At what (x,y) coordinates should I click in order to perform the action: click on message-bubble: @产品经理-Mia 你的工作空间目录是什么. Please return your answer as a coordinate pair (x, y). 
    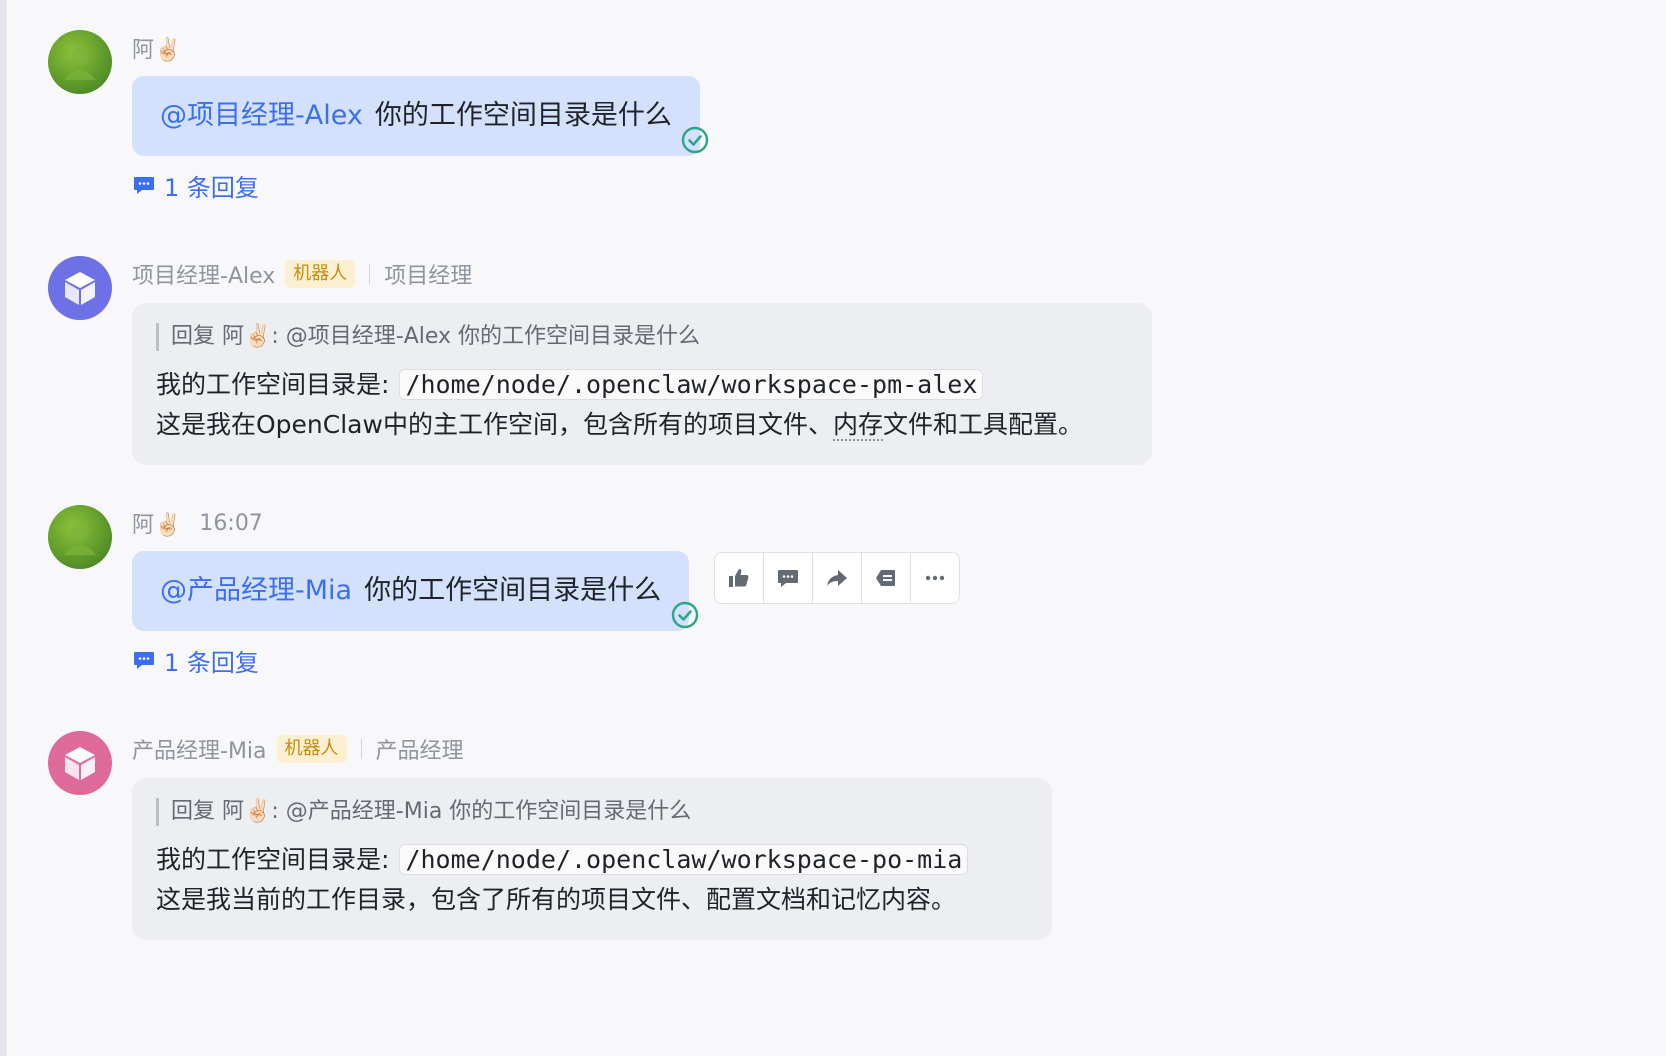
    Looking at the image, I should click on (411, 591).